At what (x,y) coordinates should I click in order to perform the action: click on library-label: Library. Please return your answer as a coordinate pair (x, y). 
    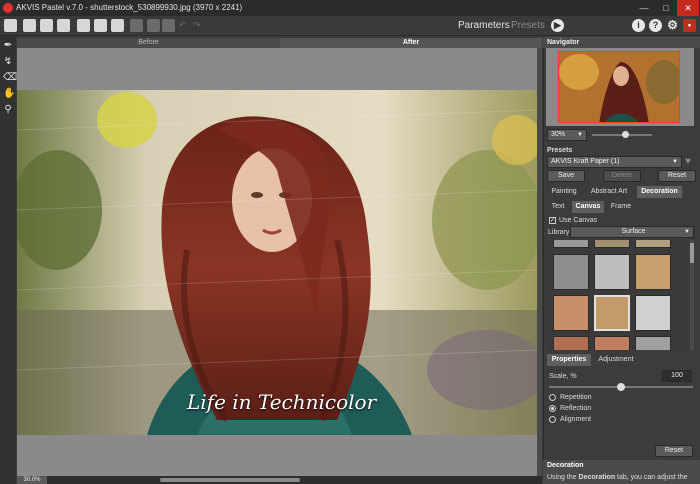
    Looking at the image, I should click on (559, 232).